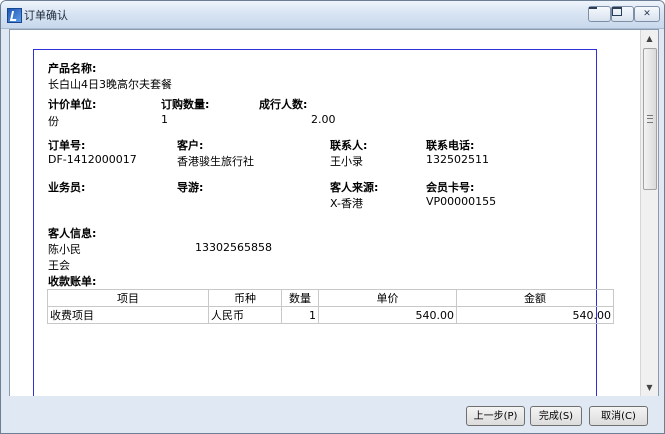 The width and height of the screenshot is (665, 434). I want to click on contact-label: 联系人:, so click(349, 145).